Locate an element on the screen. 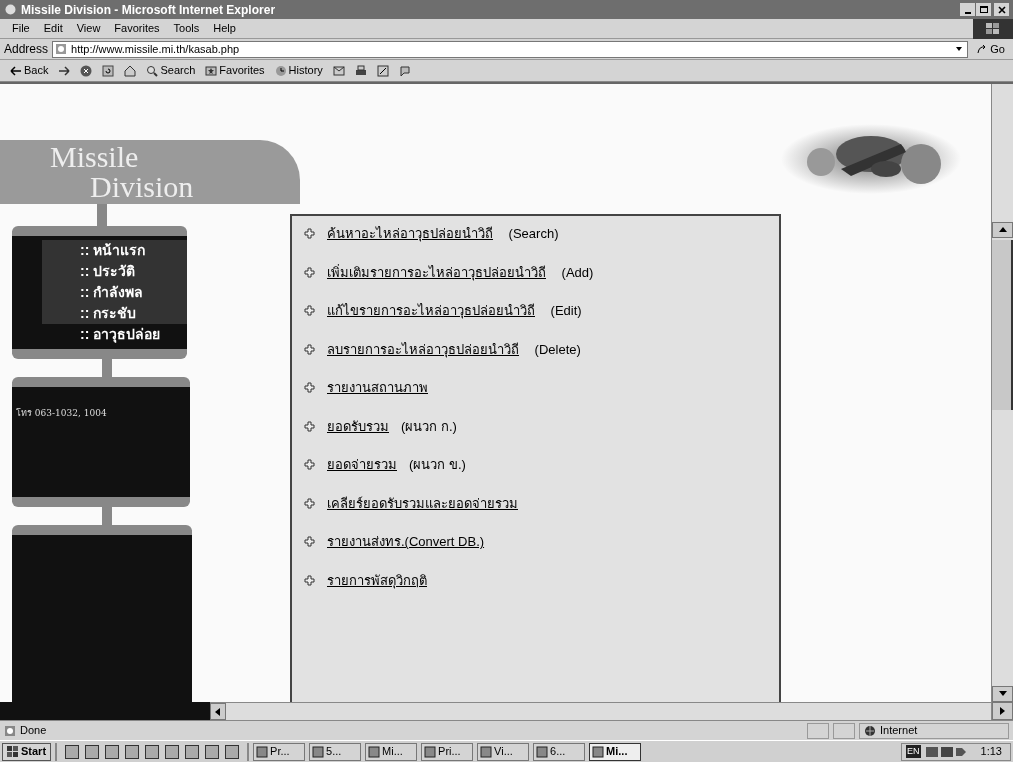  menu-link: เพิ่มเติมรายการอะไหล่อาวุธปล่อยนำวิถี is located at coordinates (436, 272).